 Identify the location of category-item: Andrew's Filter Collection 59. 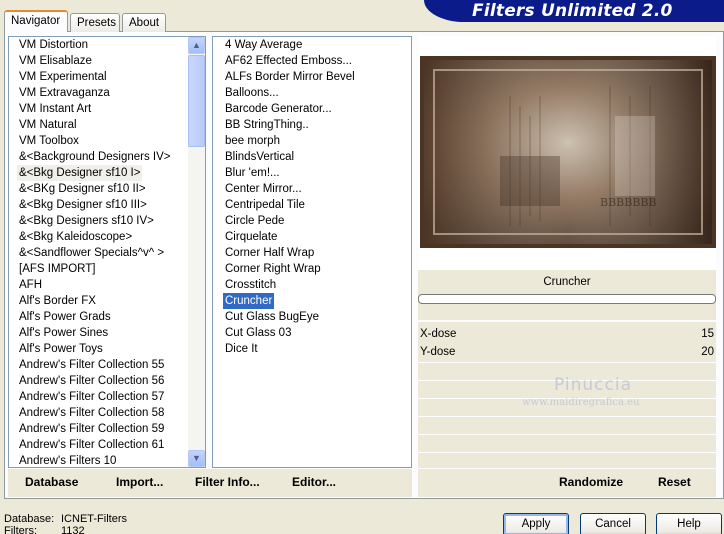
(107, 429).